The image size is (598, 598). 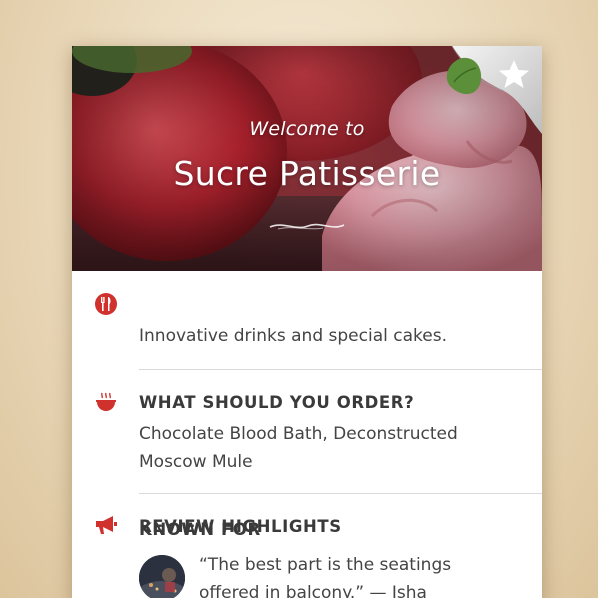 What do you see at coordinates (106, 525) in the screenshot?
I see `megaphone-icon` at bounding box center [106, 525].